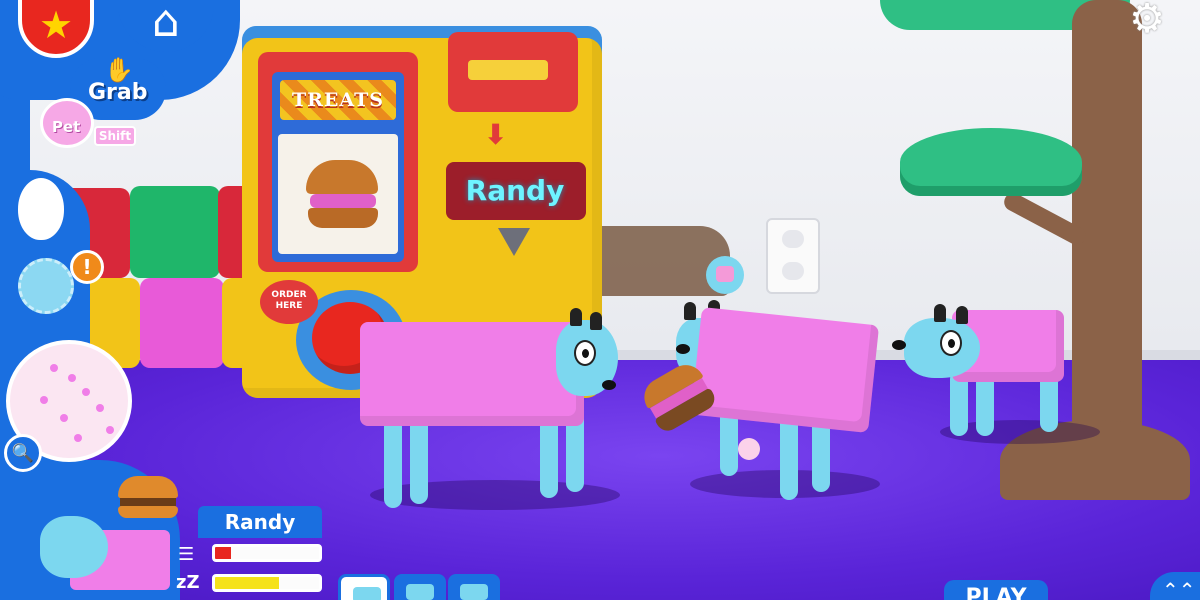 The height and width of the screenshot is (600, 1200). Describe the element at coordinates (247, 583) in the screenshot. I see `energy-bar-fill` at that location.